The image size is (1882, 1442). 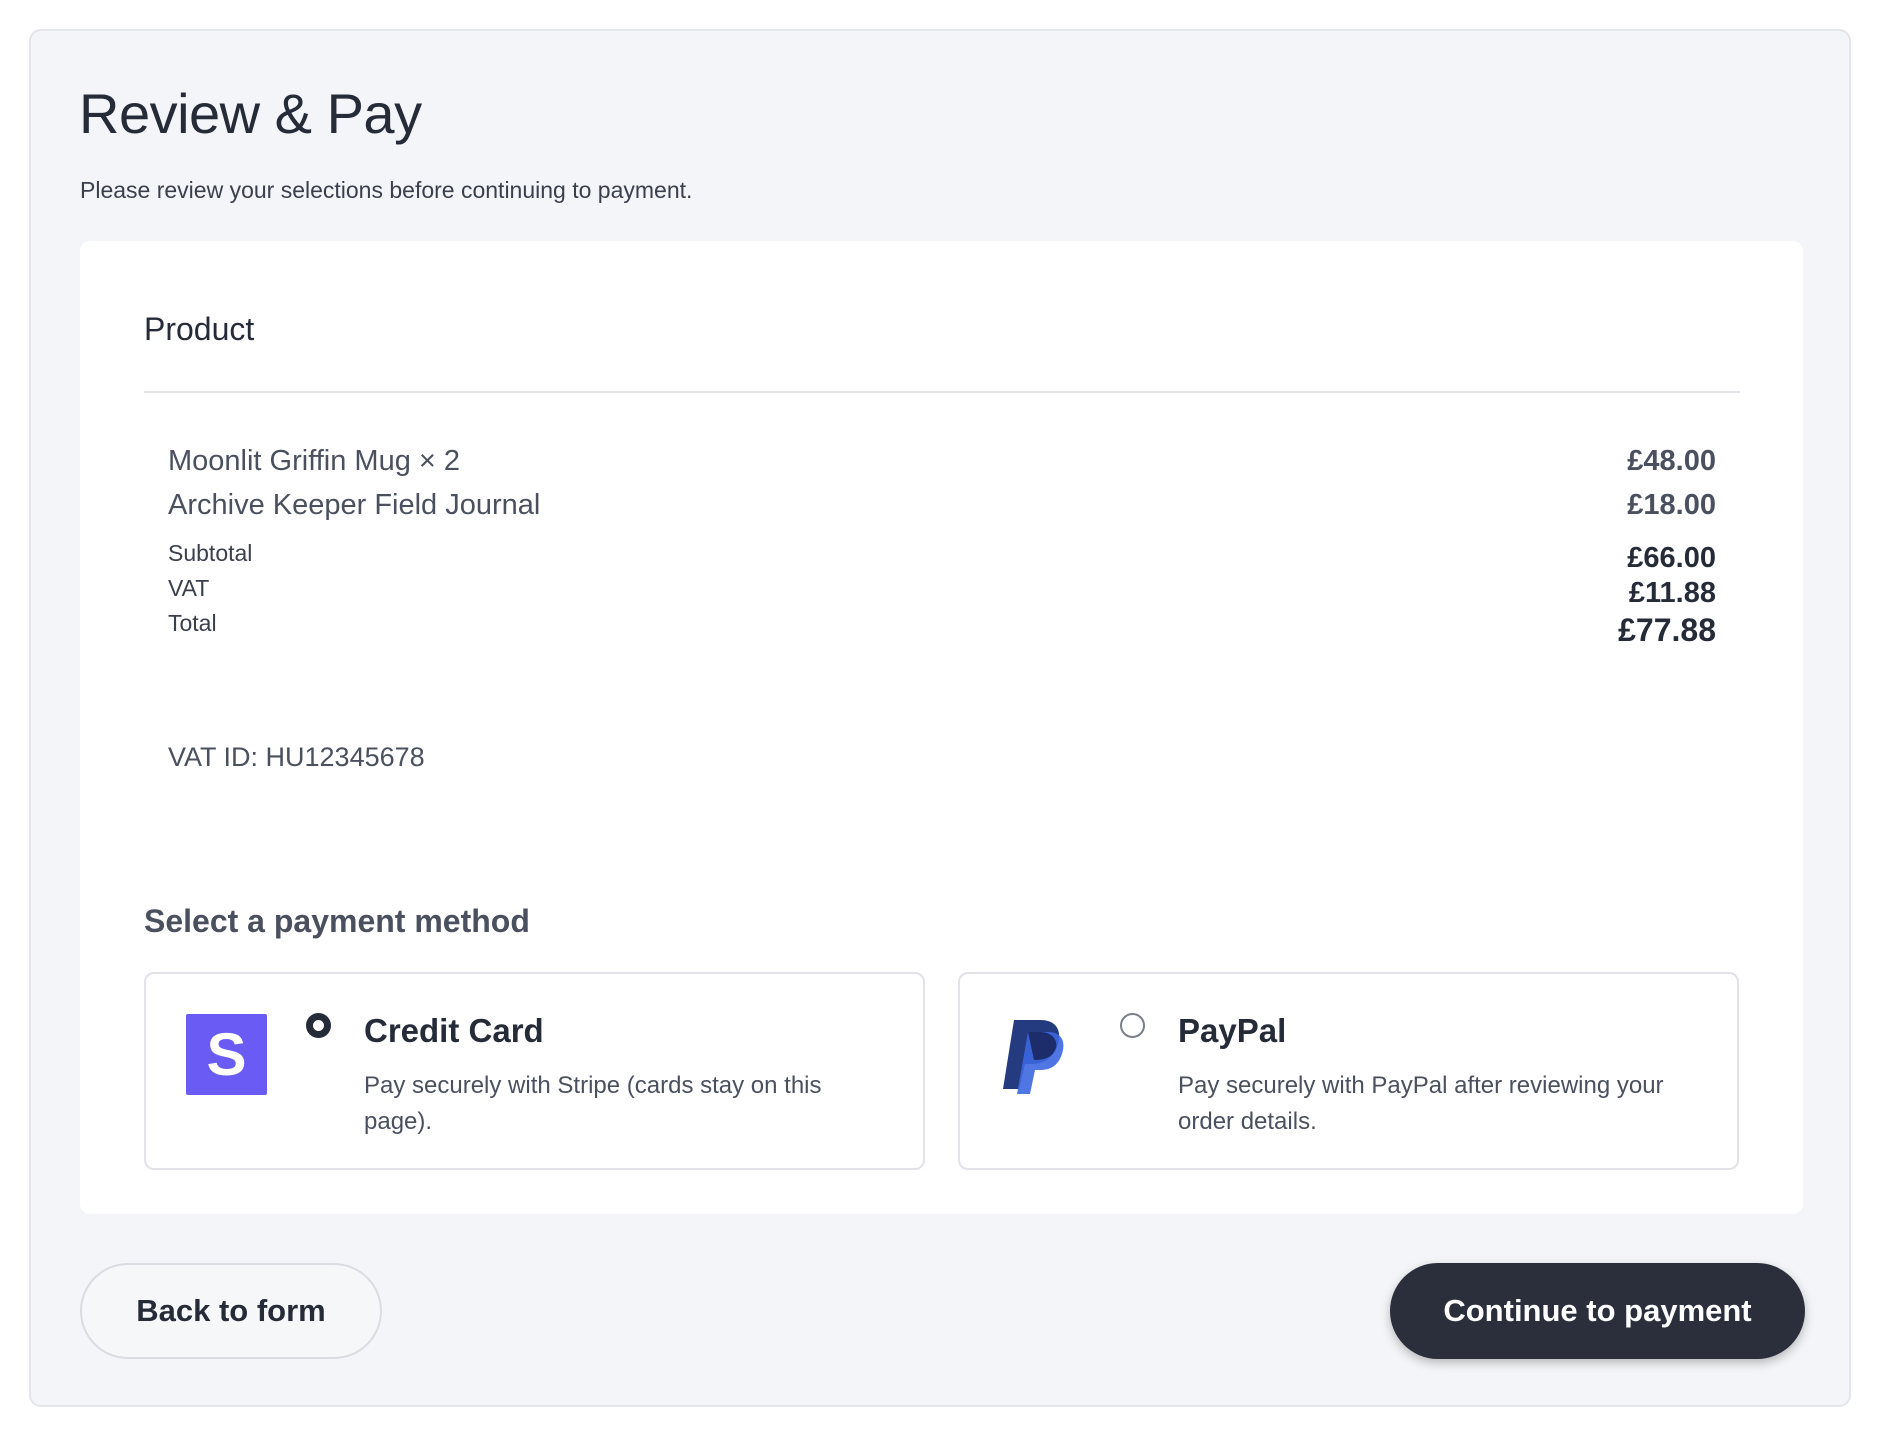 What do you see at coordinates (318, 1025) in the screenshot?
I see `credit-card-radio` at bounding box center [318, 1025].